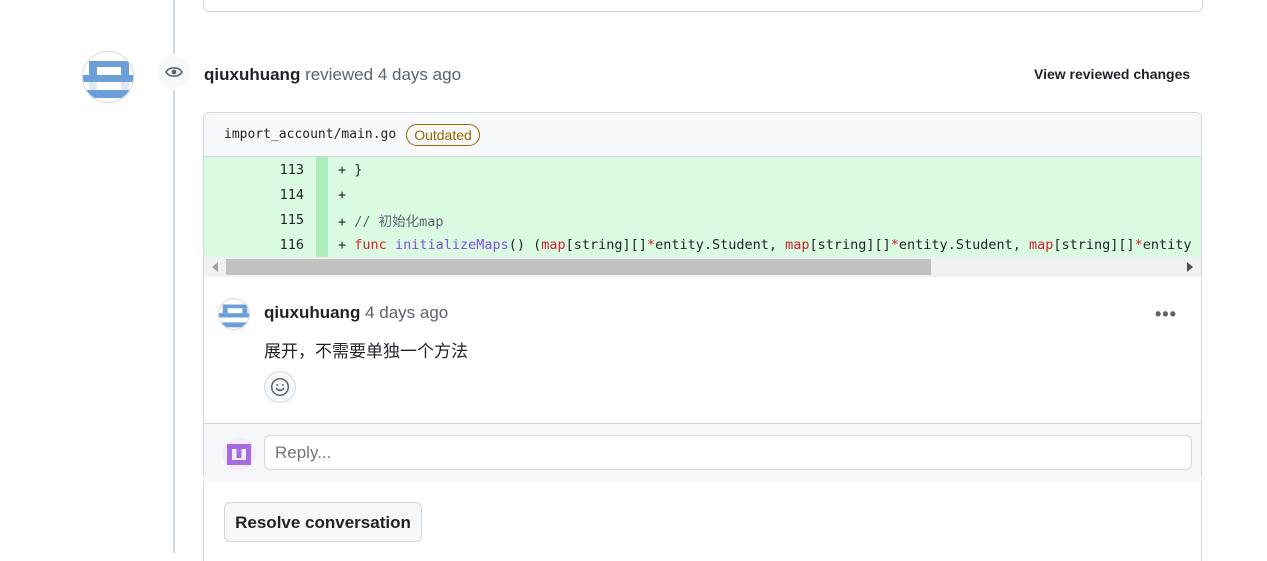 The height and width of the screenshot is (561, 1267). I want to click on reply-input, so click(728, 452).